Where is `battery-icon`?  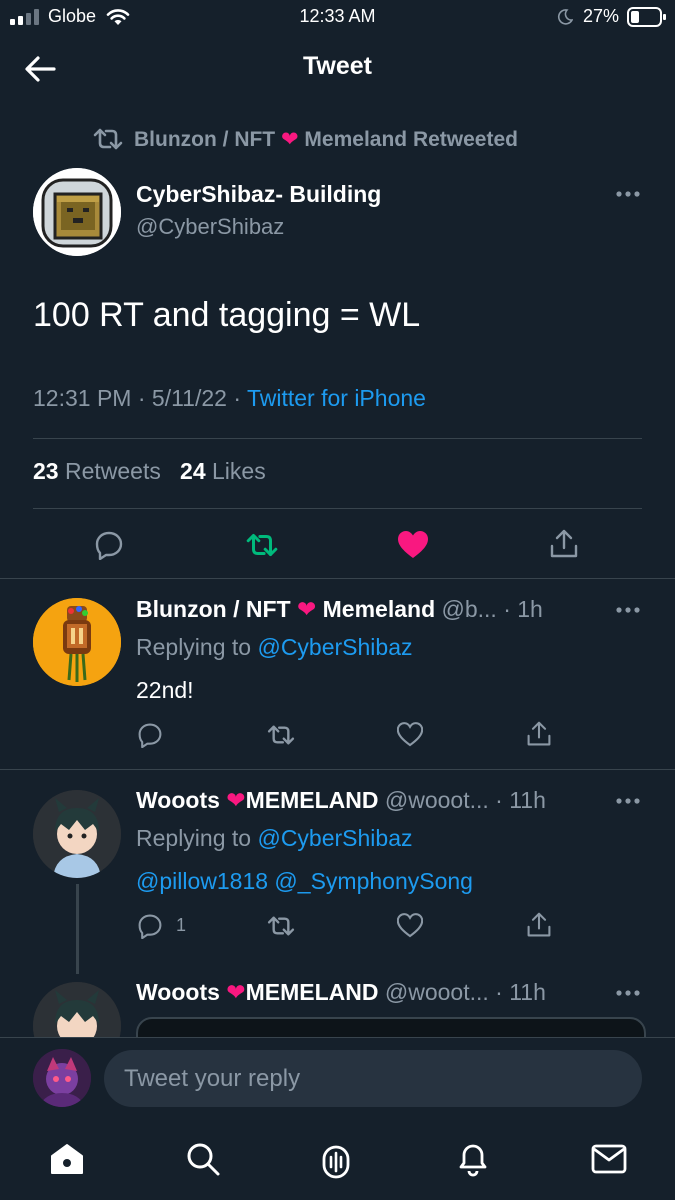 battery-icon is located at coordinates (646, 17).